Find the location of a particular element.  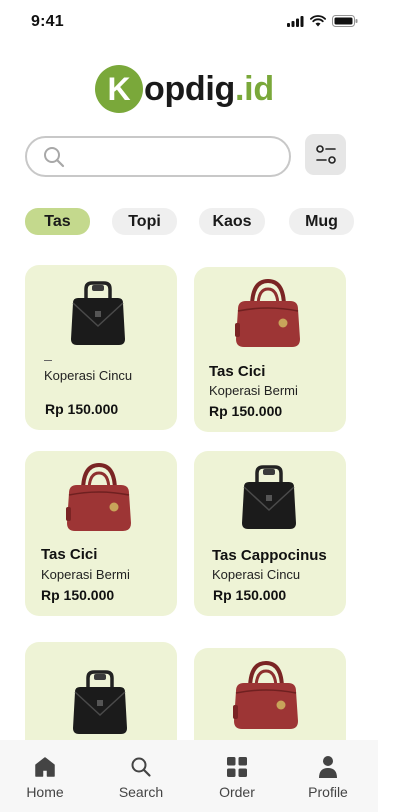

tab-topi: Topi is located at coordinates (144, 221).